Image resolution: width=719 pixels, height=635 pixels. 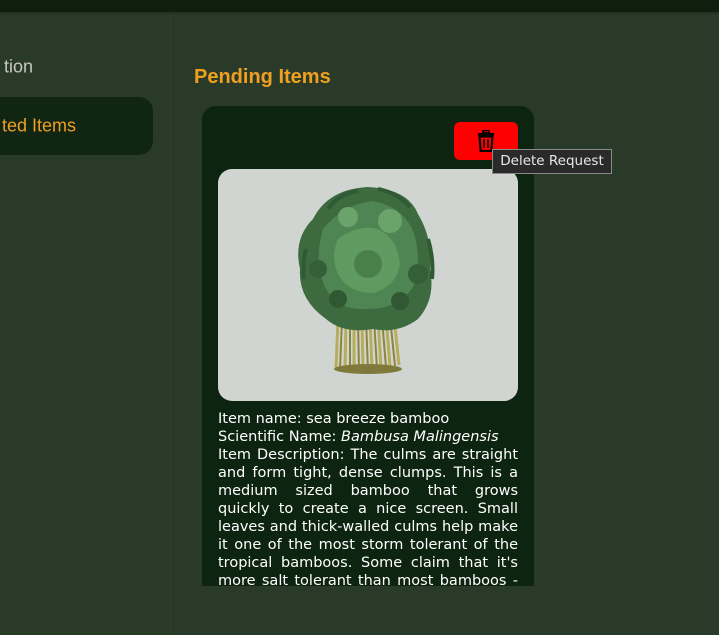 I want to click on item-name-line: Item name: sea breeze bamboo, so click(x=368, y=419).